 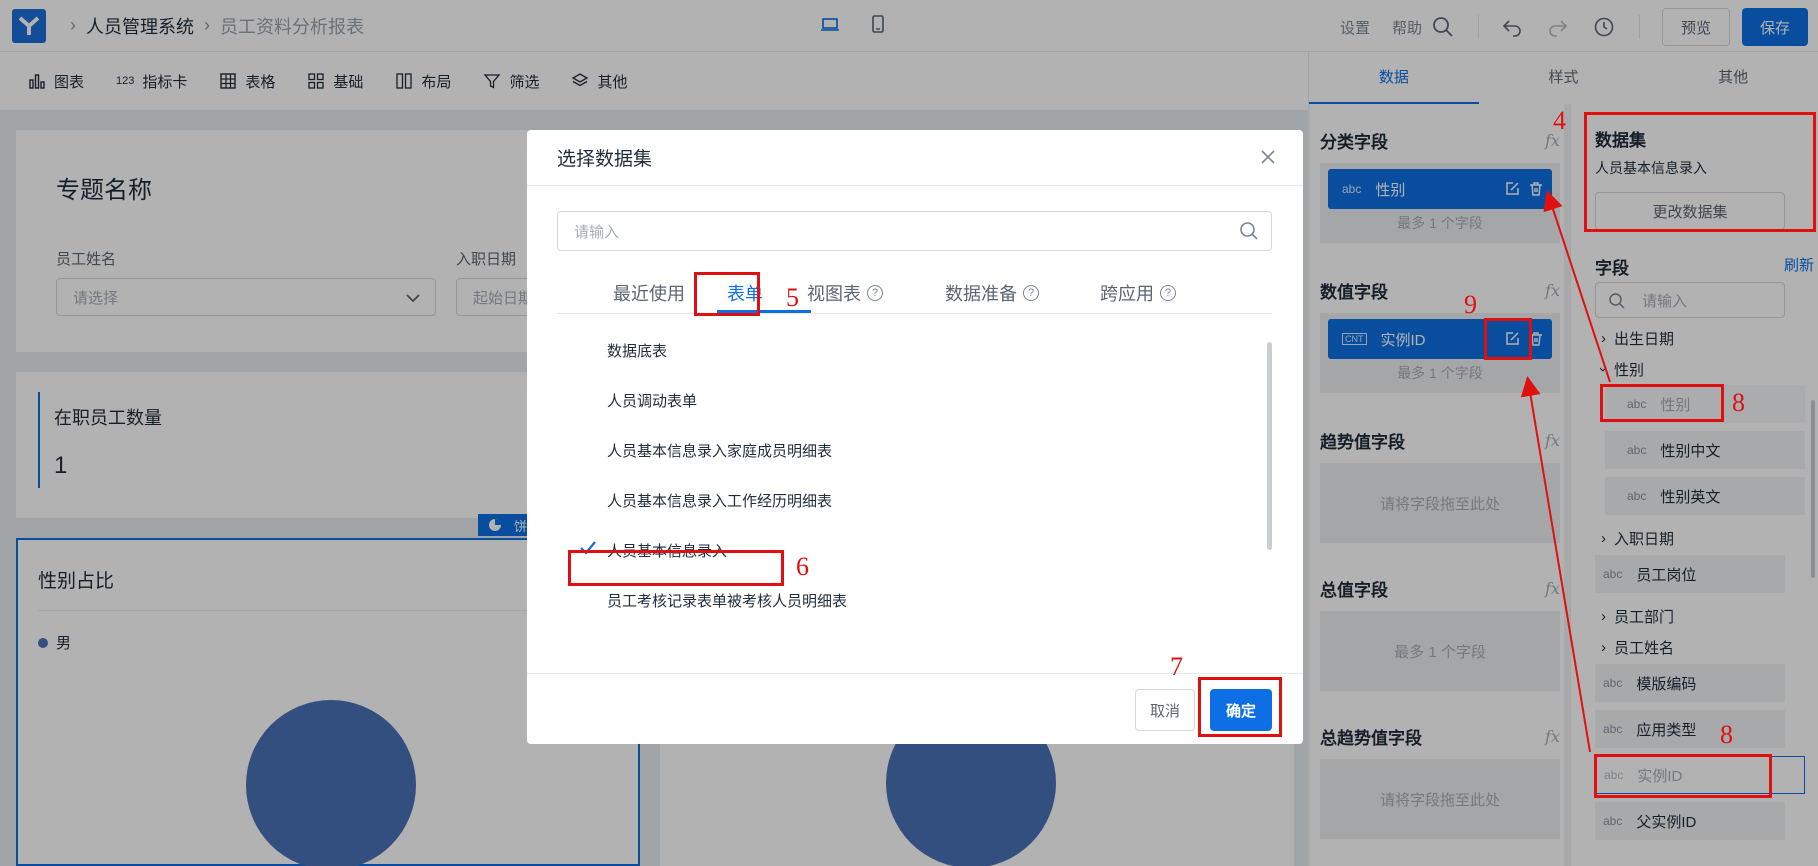 I want to click on tab-label: 最近使用, so click(x=649, y=294).